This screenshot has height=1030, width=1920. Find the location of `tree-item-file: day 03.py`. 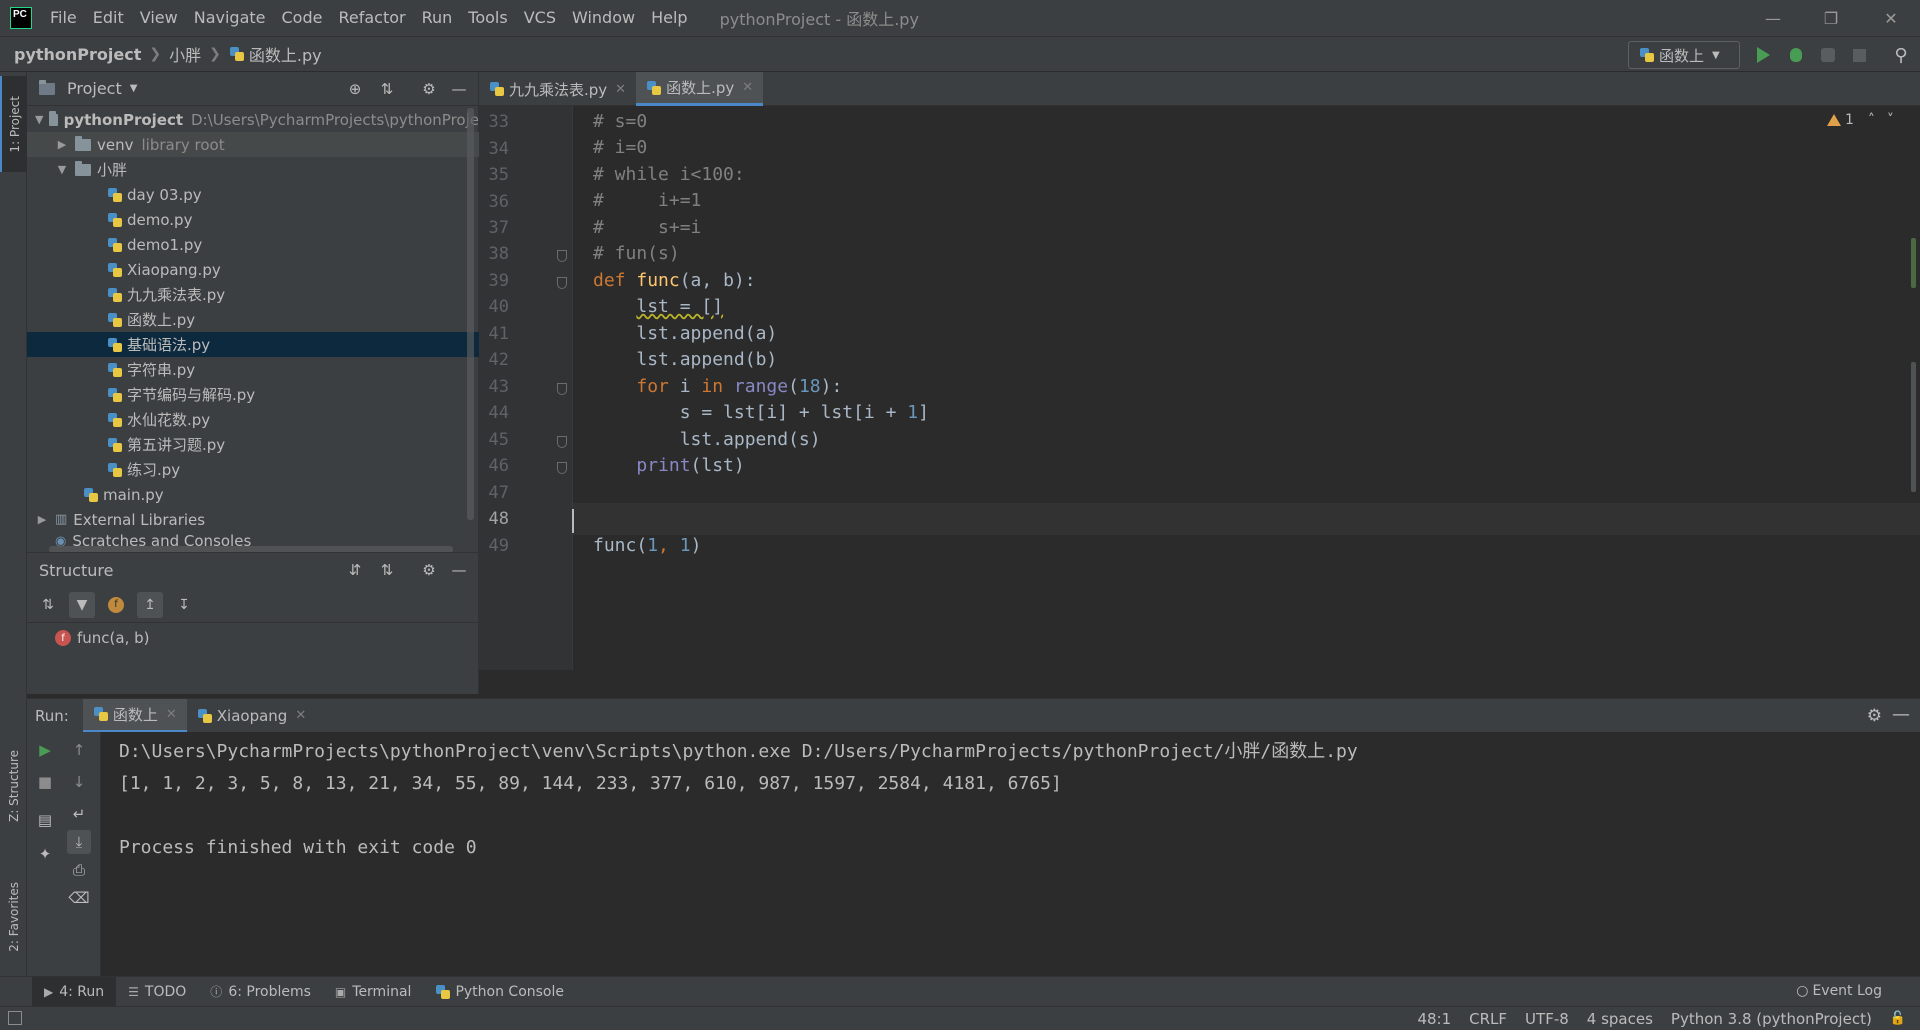

tree-item-file: day 03.py is located at coordinates (253, 194).